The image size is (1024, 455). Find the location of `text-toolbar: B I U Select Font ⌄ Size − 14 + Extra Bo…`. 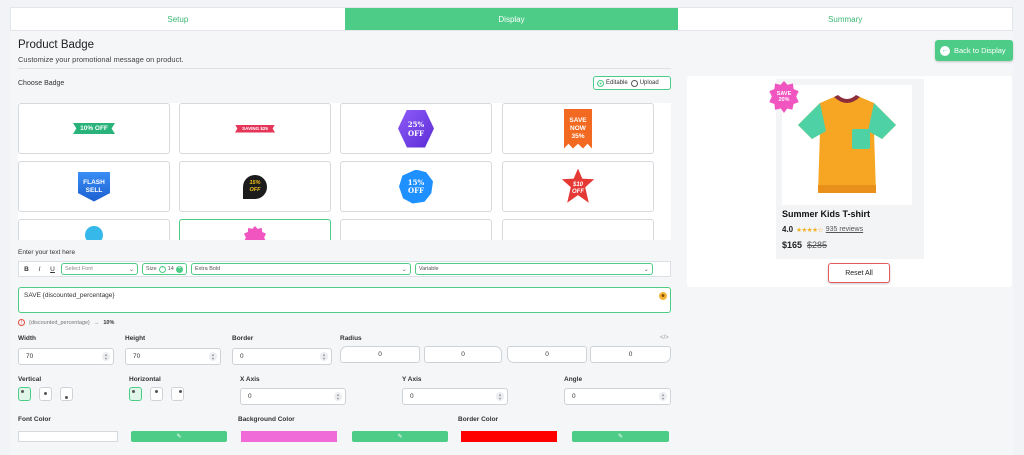

text-toolbar: B I U Select Font ⌄ Size − 14 + Extra Bo… is located at coordinates (344, 269).